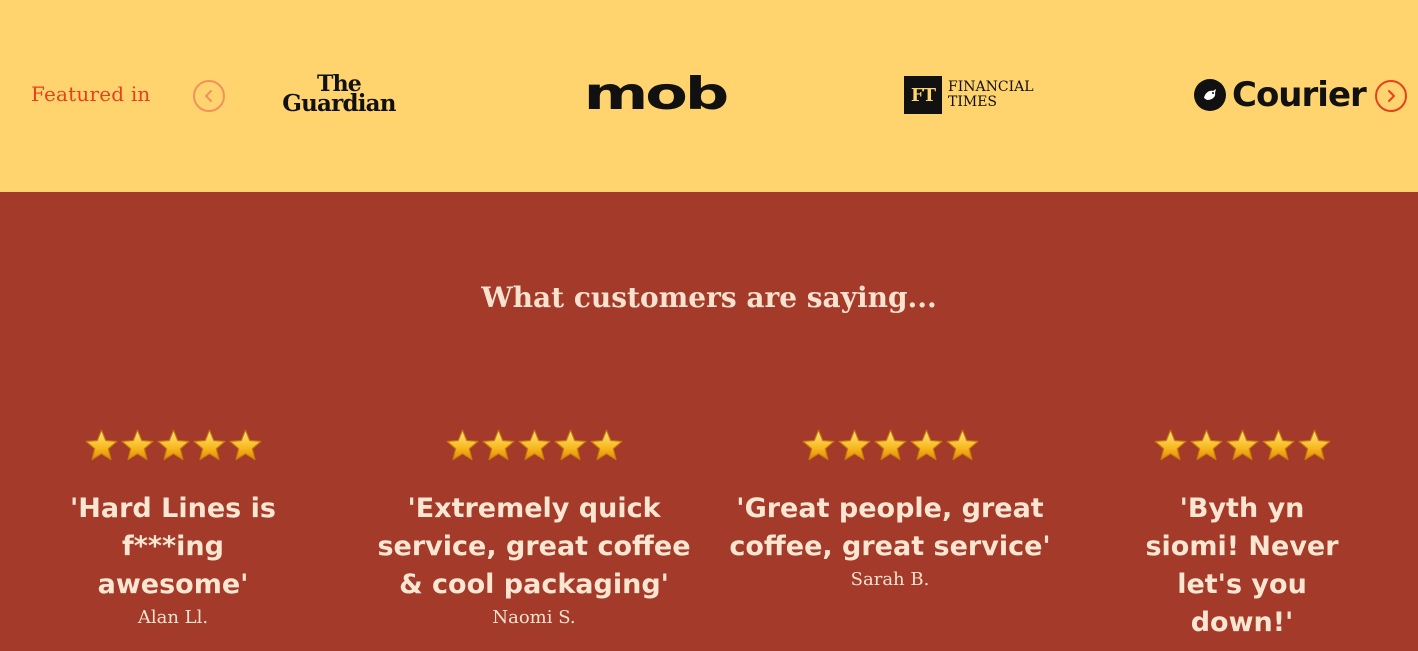  What do you see at coordinates (173, 617) in the screenshot?
I see `review-author: Alan Ll.` at bounding box center [173, 617].